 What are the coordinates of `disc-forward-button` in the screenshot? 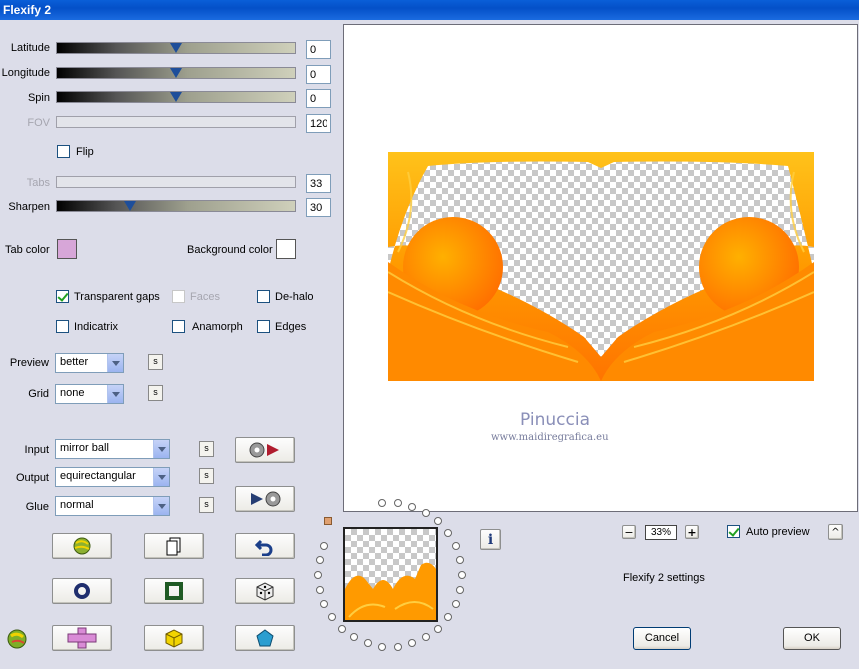 It's located at (265, 450).